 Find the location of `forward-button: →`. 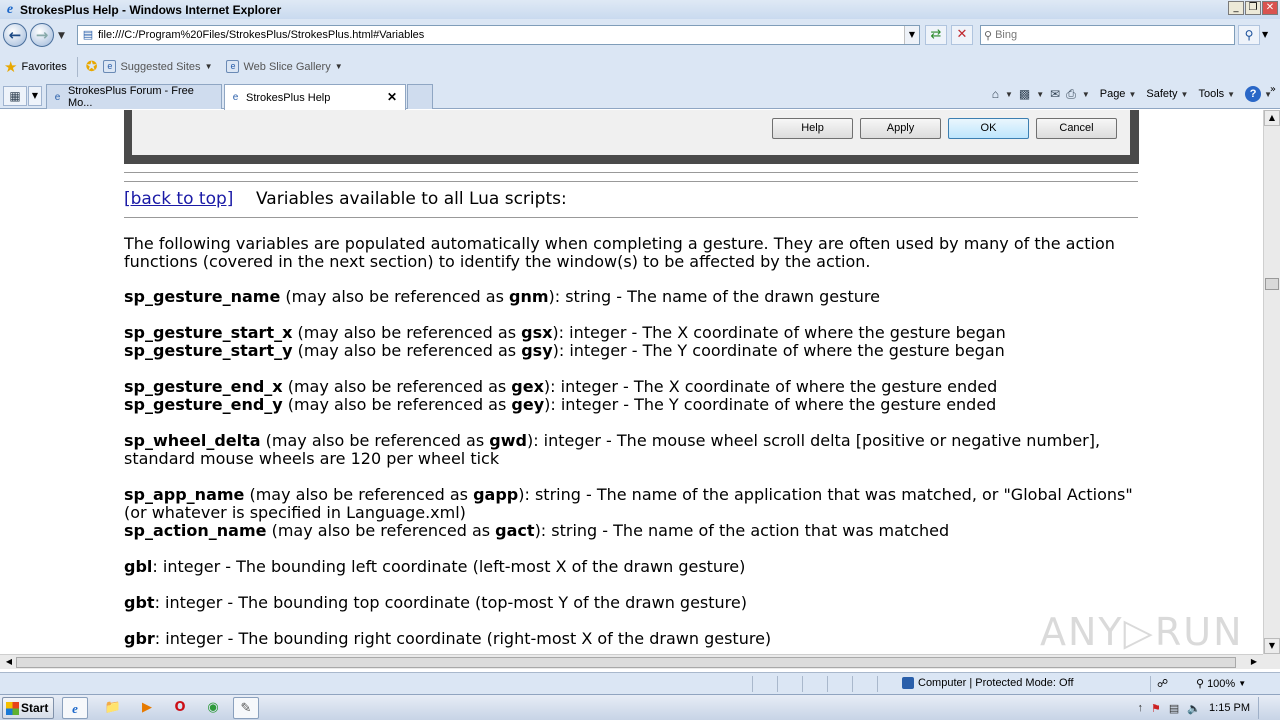

forward-button: → is located at coordinates (42, 35).